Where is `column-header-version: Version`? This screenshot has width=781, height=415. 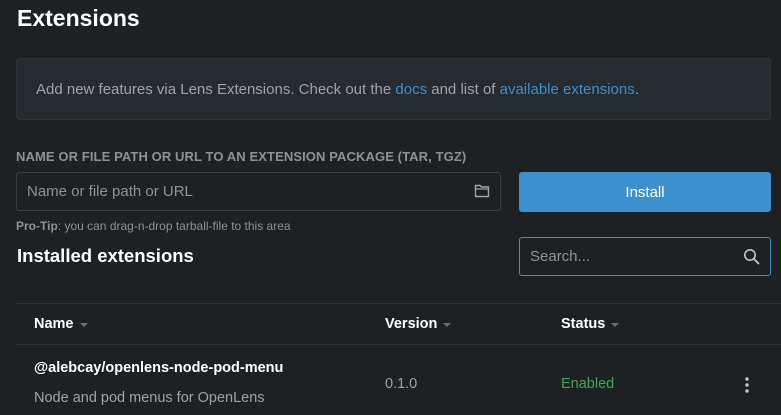 column-header-version: Version is located at coordinates (418, 324).